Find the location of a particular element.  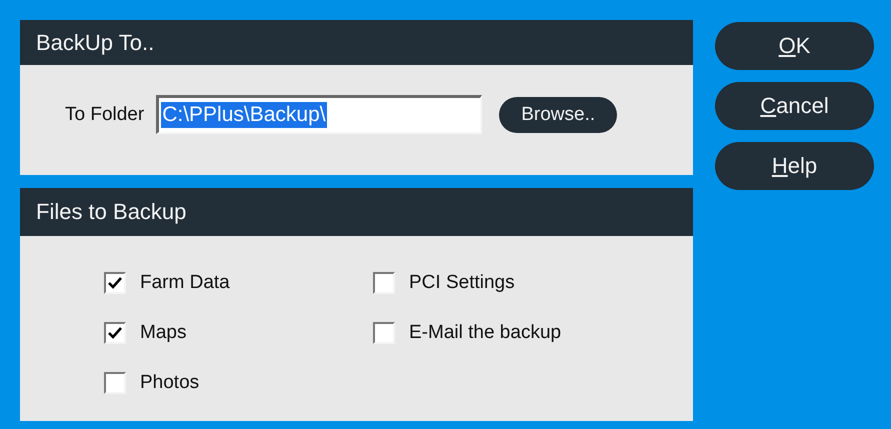

folder-label: To Folder is located at coordinates (104, 115).